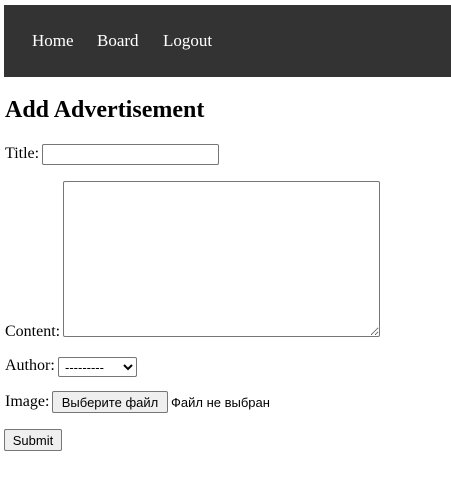 This screenshot has width=451, height=477. Describe the element at coordinates (27, 401) in the screenshot. I see `image-label: Image:` at that location.